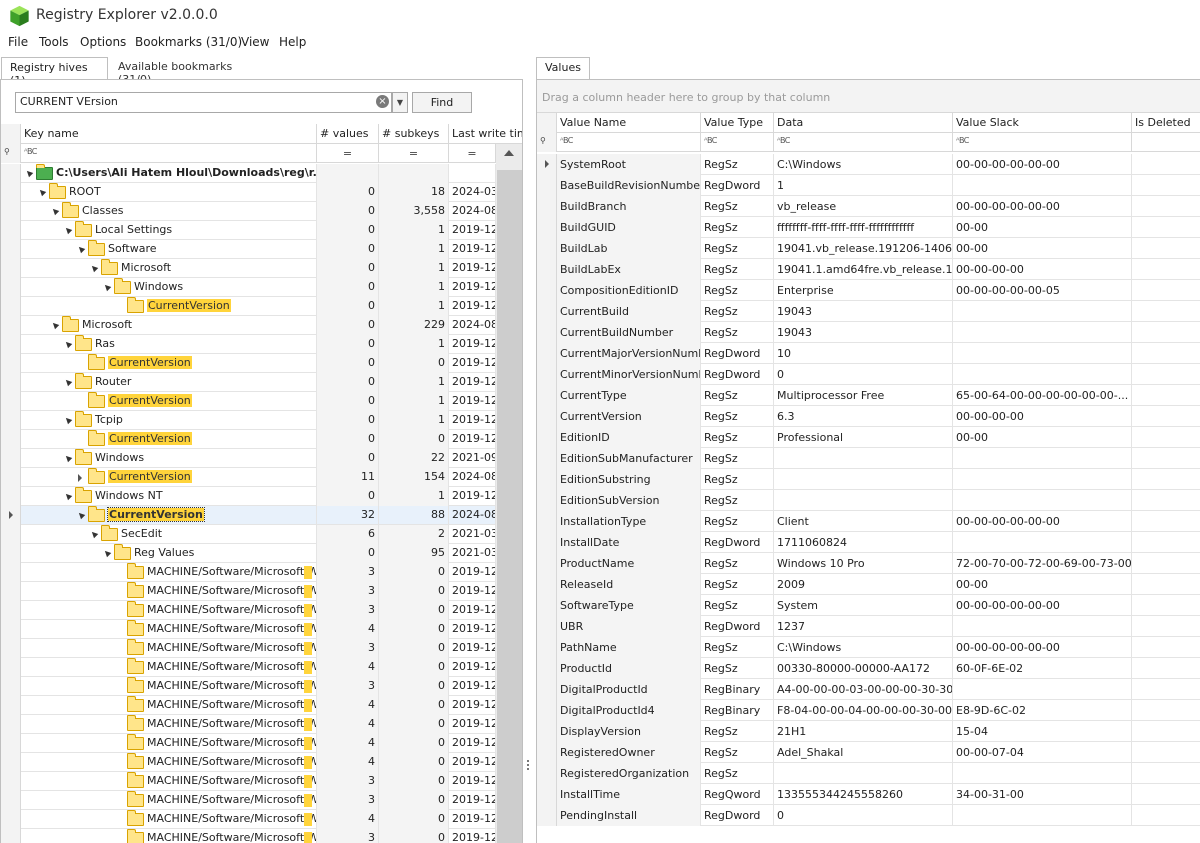  What do you see at coordinates (868, 815) in the screenshot?
I see `value-row: PendingInstall RegDword 0` at bounding box center [868, 815].